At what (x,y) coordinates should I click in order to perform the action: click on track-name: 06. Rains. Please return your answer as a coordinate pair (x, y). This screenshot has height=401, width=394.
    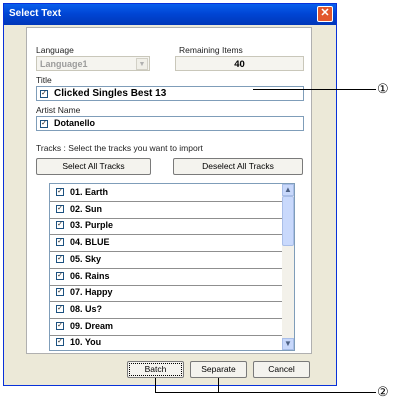
    Looking at the image, I should click on (90, 275).